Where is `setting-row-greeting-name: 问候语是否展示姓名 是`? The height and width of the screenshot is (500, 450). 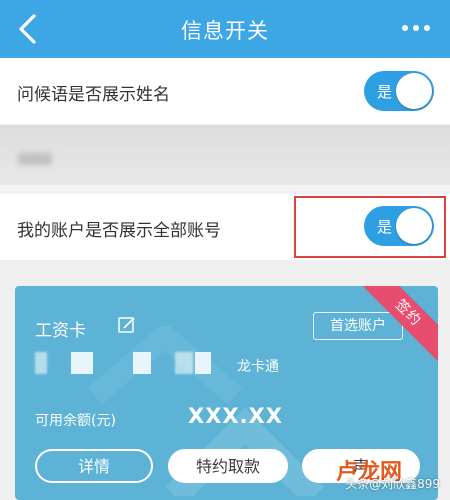
setting-row-greeting-name: 问候语是否展示姓名 是 is located at coordinates (225, 91).